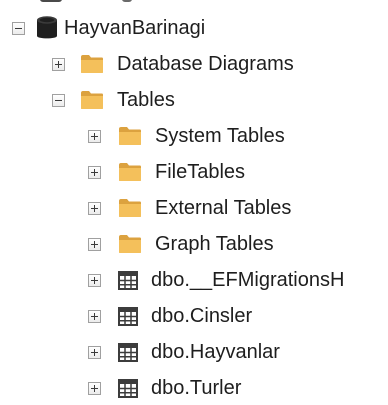 The height and width of the screenshot is (405, 388). I want to click on database-icon, so click(47, 27).